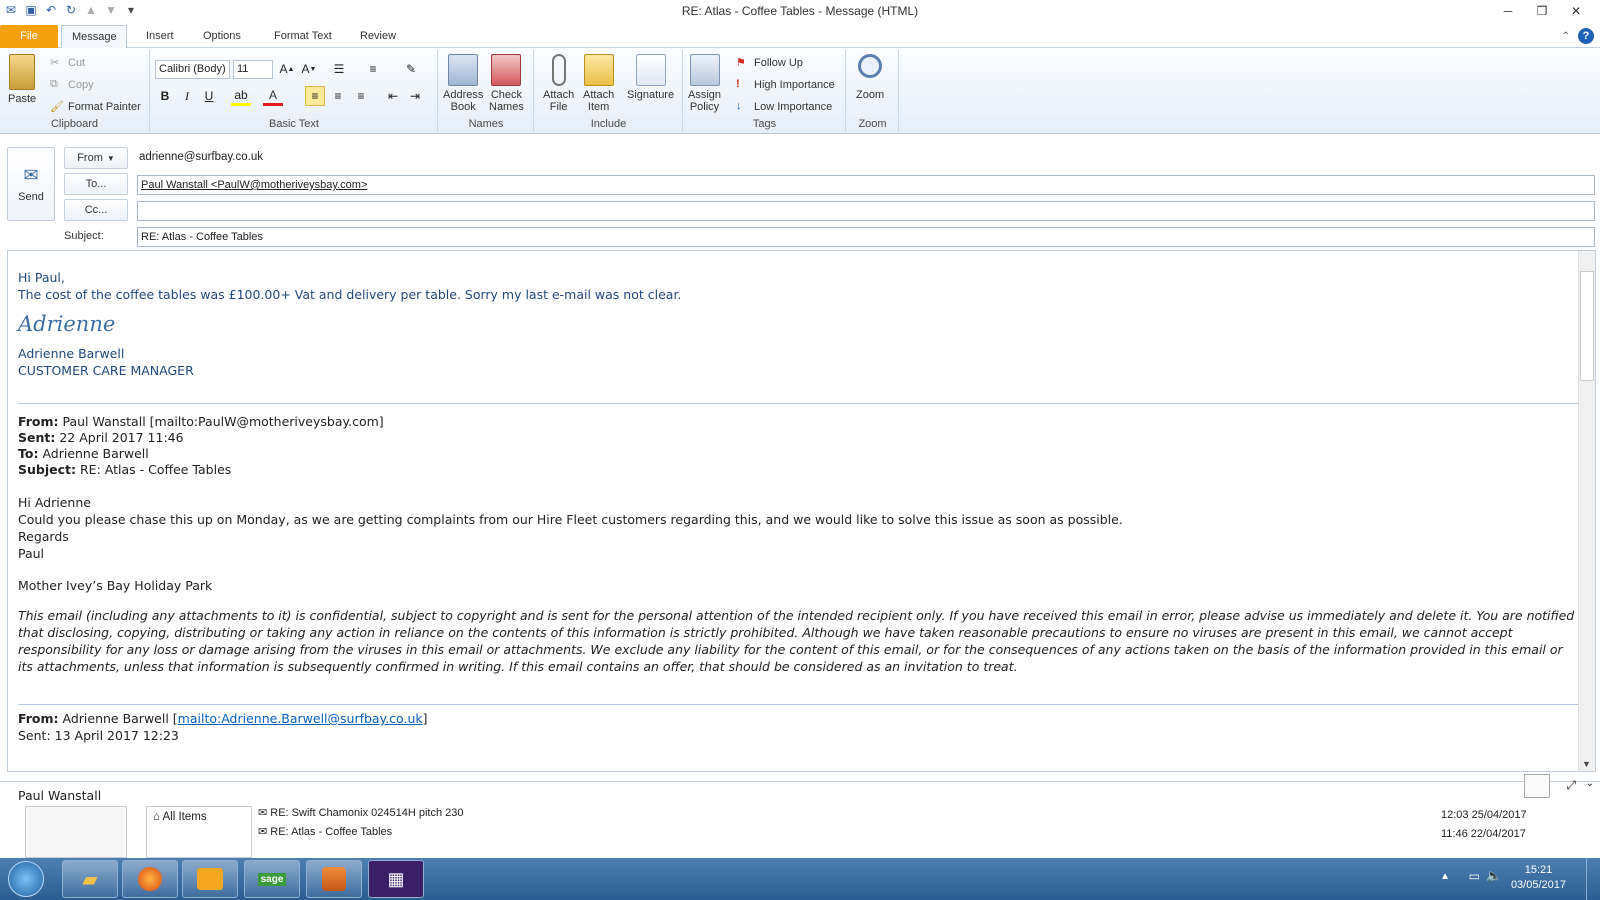 This screenshot has width=1600, height=900. I want to click on bullets-icon: ☰, so click(339, 69).